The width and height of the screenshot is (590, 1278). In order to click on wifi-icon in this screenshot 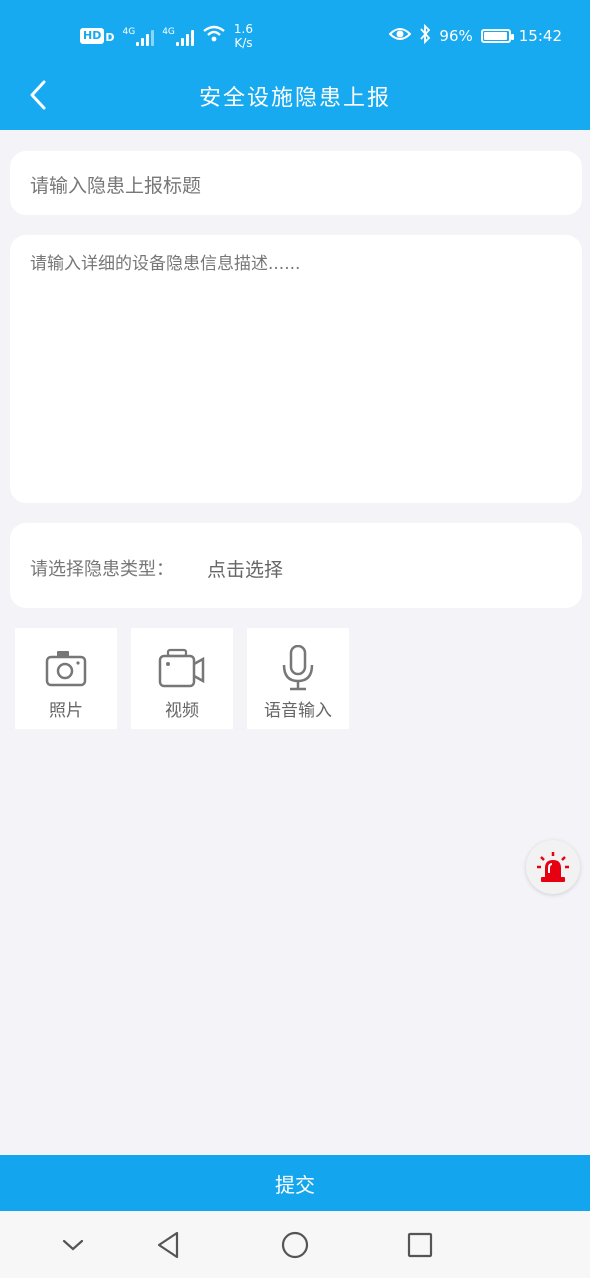, I will do `click(214, 36)`.